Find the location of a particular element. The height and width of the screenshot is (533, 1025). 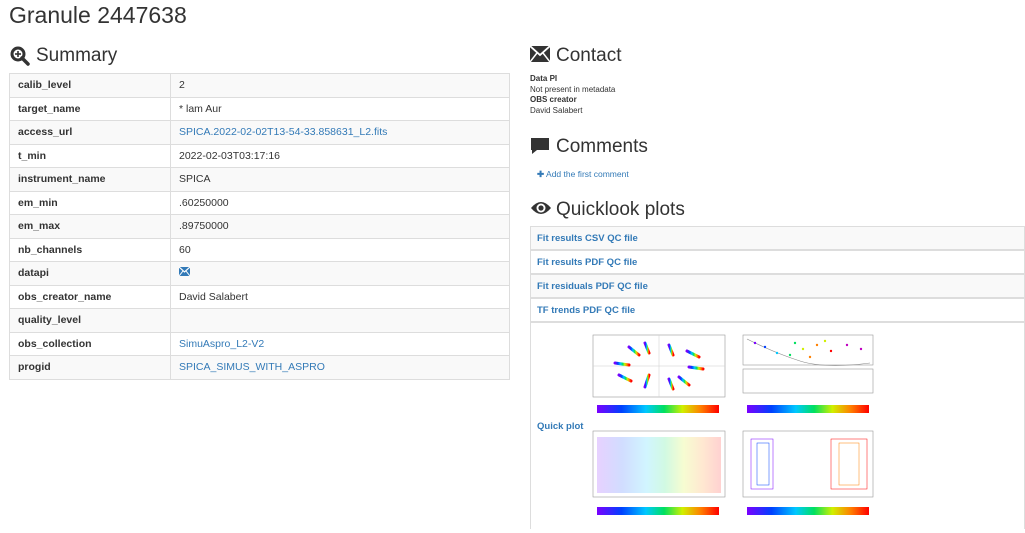

row-key: quality_level is located at coordinates (90, 320).